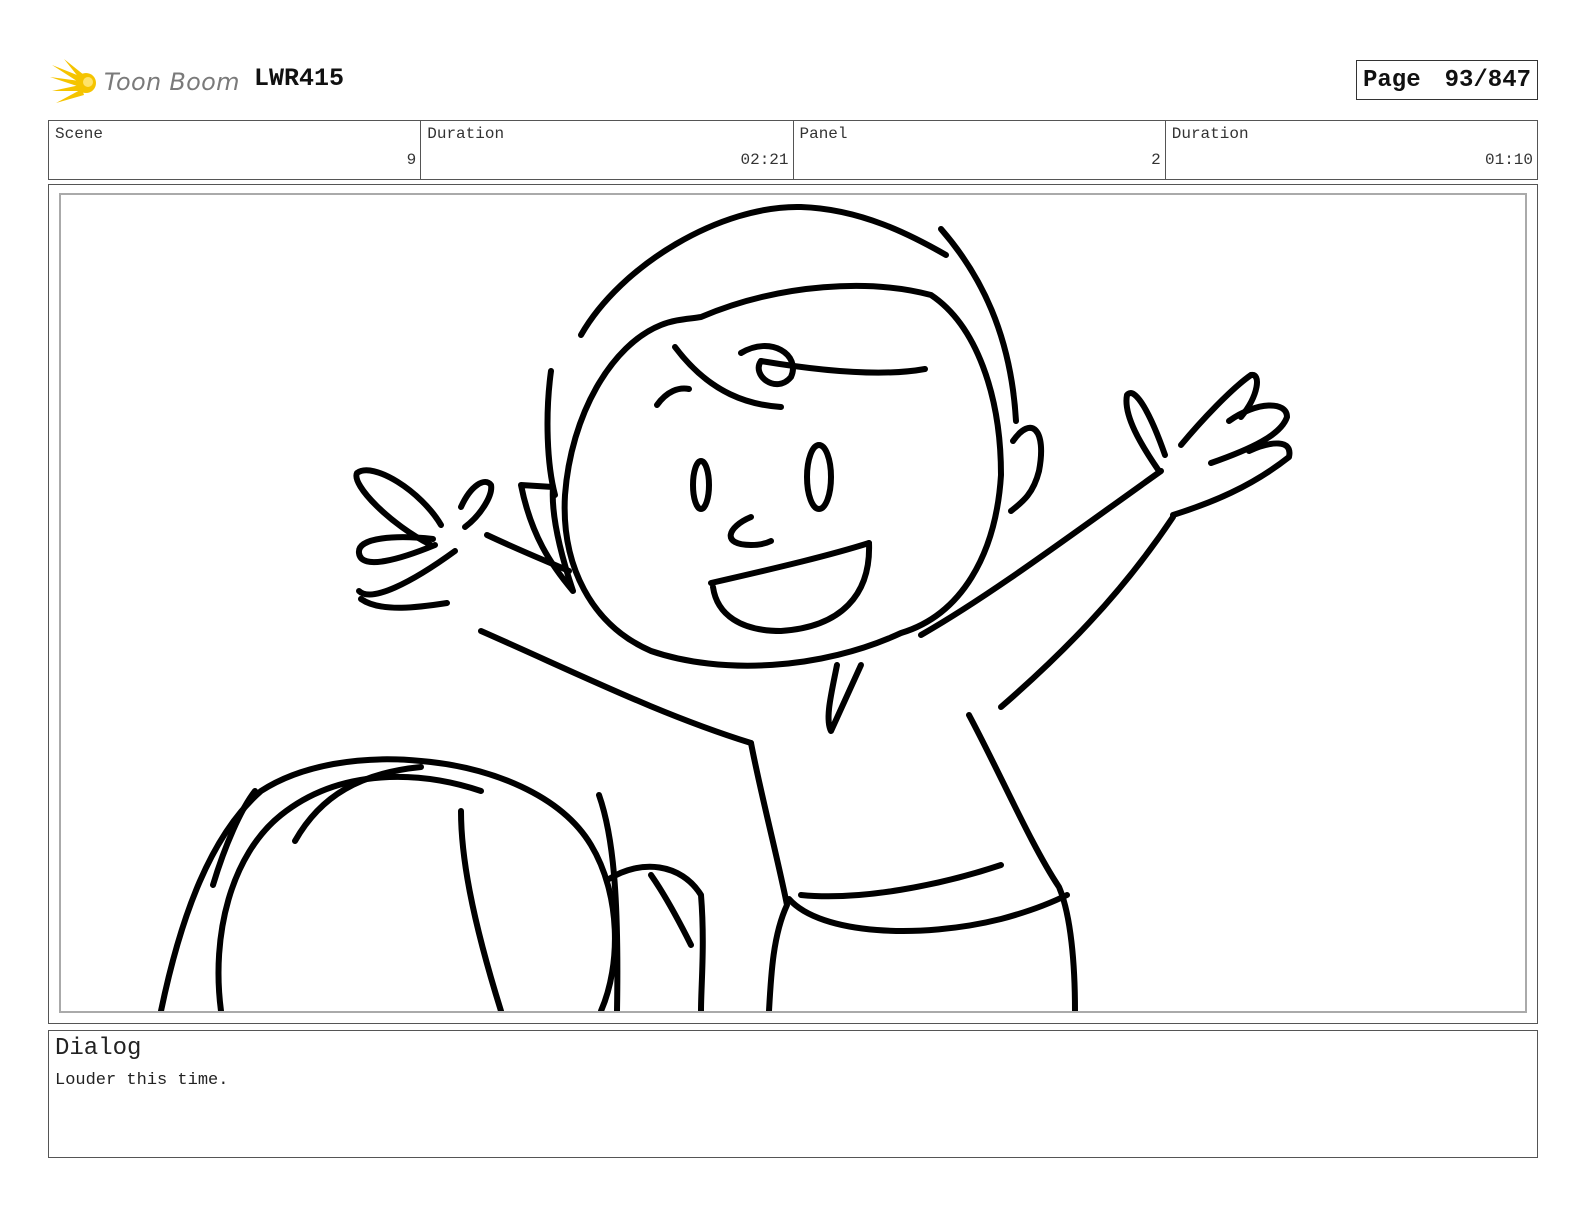 The height and width of the screenshot is (1224, 1584). Describe the element at coordinates (411, 160) in the screenshot. I see `scene-value: 9` at that location.